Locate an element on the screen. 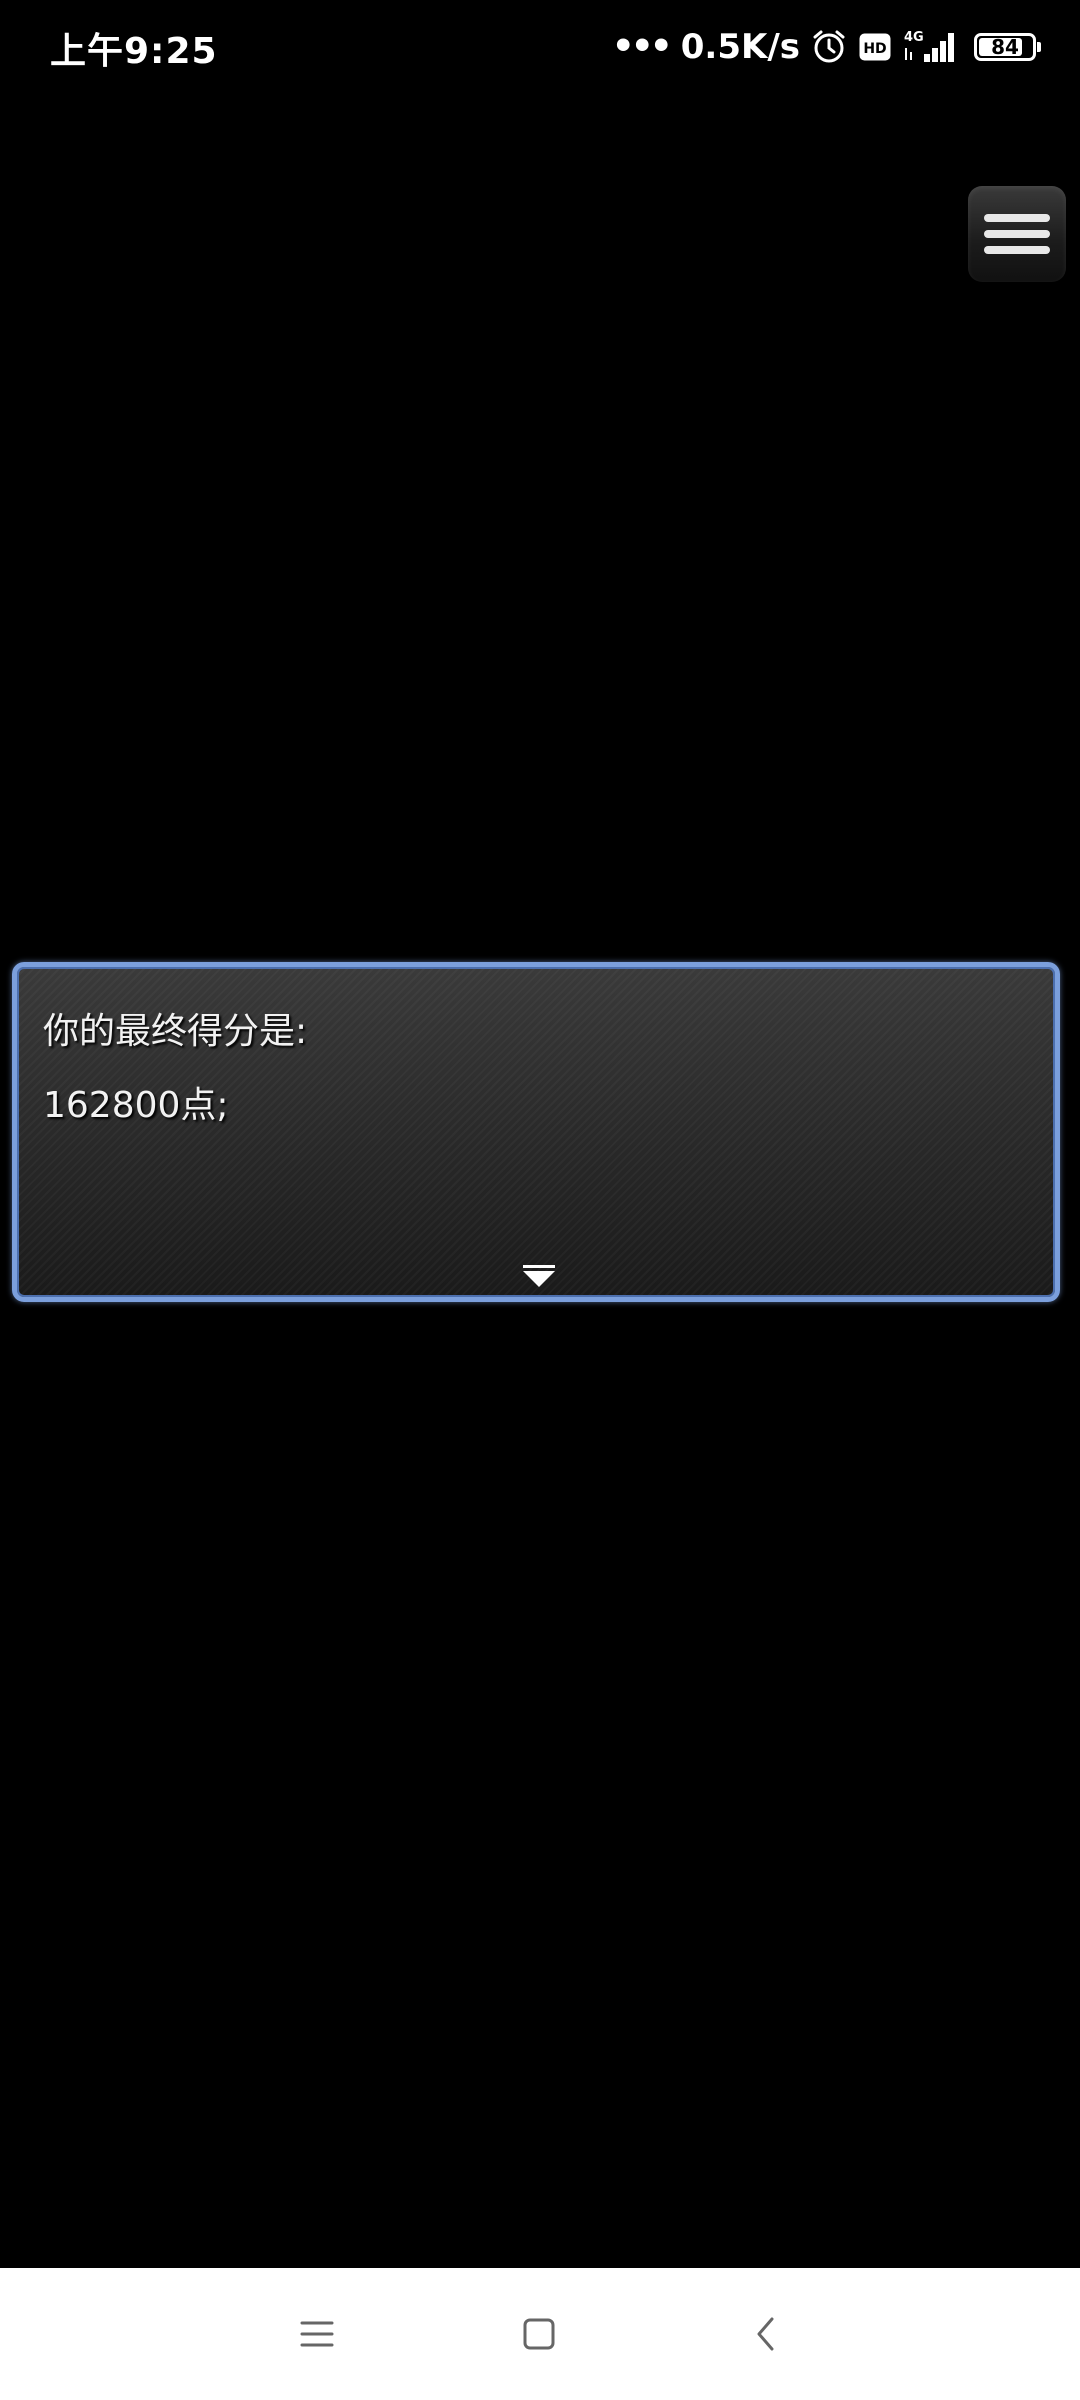  game-menu-button is located at coordinates (1017, 234).